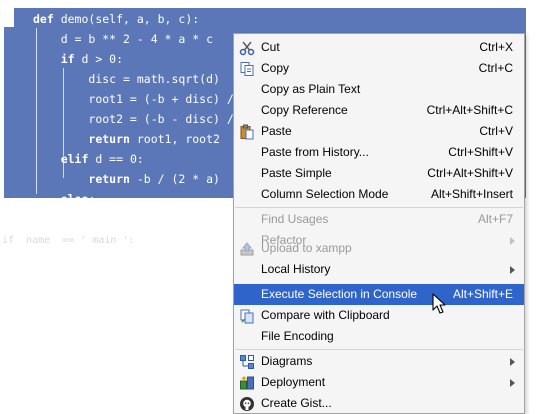 The height and width of the screenshot is (414, 538). I want to click on menu-item-execute-selection-in-console: Execute Selection in Console Alt+Shift+E, so click(379, 294).